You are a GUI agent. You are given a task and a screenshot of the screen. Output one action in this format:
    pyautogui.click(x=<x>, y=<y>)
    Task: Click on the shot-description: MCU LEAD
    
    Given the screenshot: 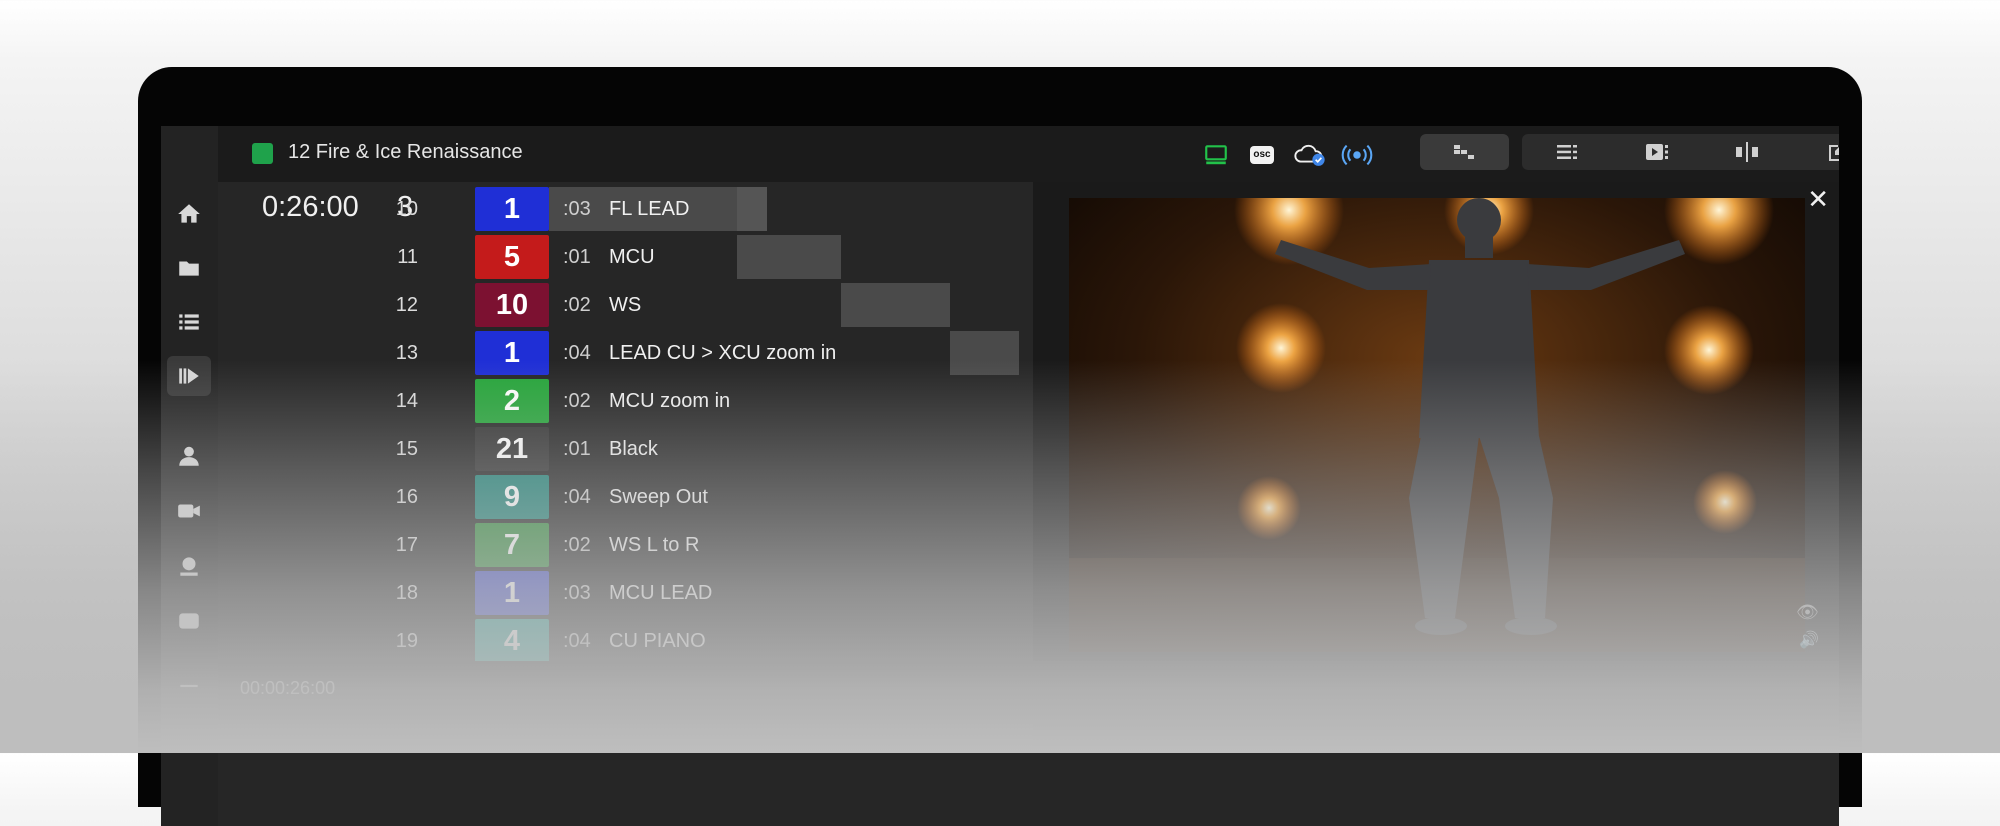 What is the action you would take?
    pyautogui.click(x=661, y=593)
    